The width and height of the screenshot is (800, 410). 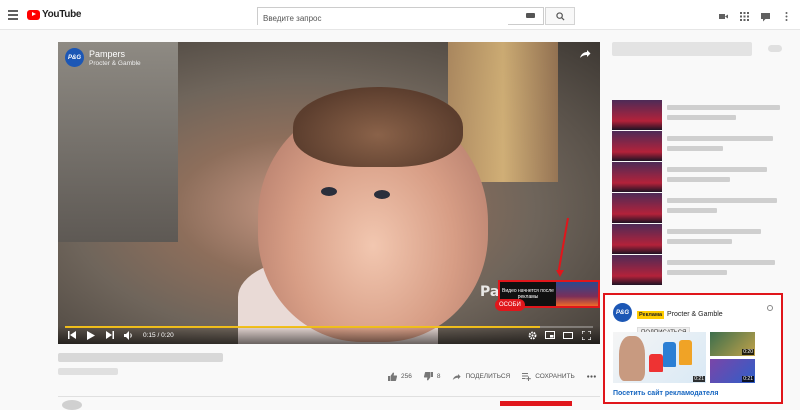 What do you see at coordinates (510, 305) in the screenshot?
I see `ad-pill-button: ОСОБИ` at bounding box center [510, 305].